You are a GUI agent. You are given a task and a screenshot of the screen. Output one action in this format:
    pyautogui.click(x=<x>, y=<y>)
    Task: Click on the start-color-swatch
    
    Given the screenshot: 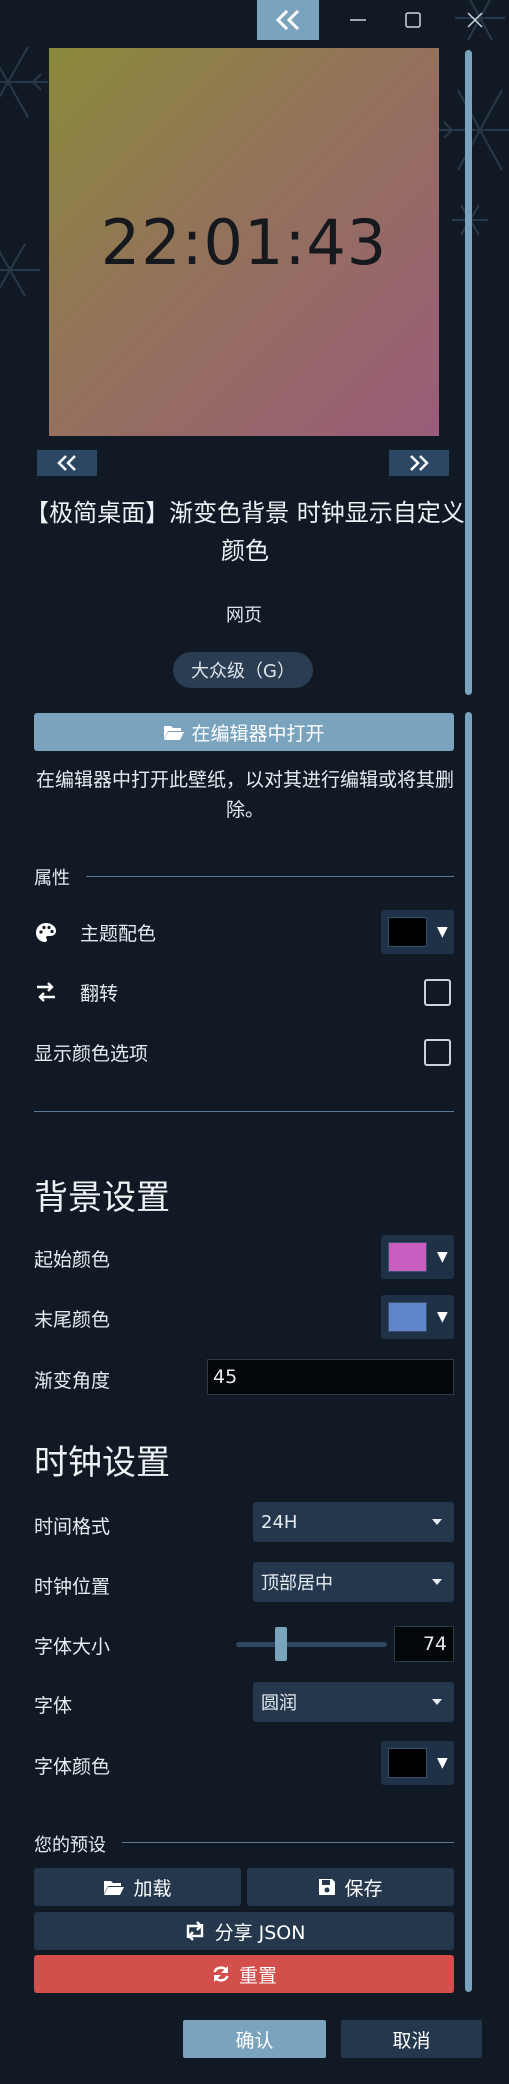 What is the action you would take?
    pyautogui.click(x=407, y=1257)
    